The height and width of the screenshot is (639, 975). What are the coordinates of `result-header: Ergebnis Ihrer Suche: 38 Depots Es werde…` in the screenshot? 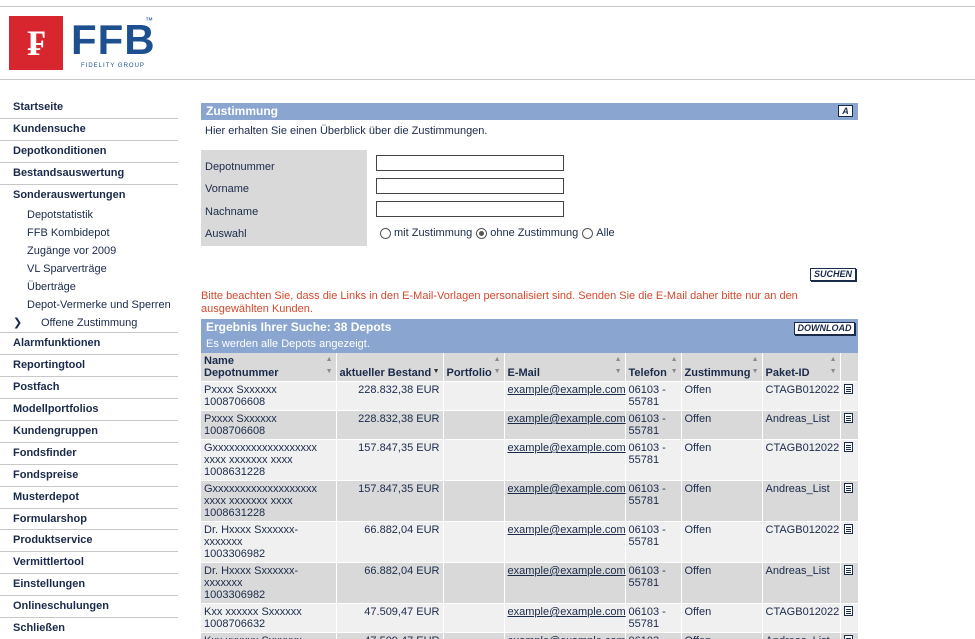 It's located at (529, 336).